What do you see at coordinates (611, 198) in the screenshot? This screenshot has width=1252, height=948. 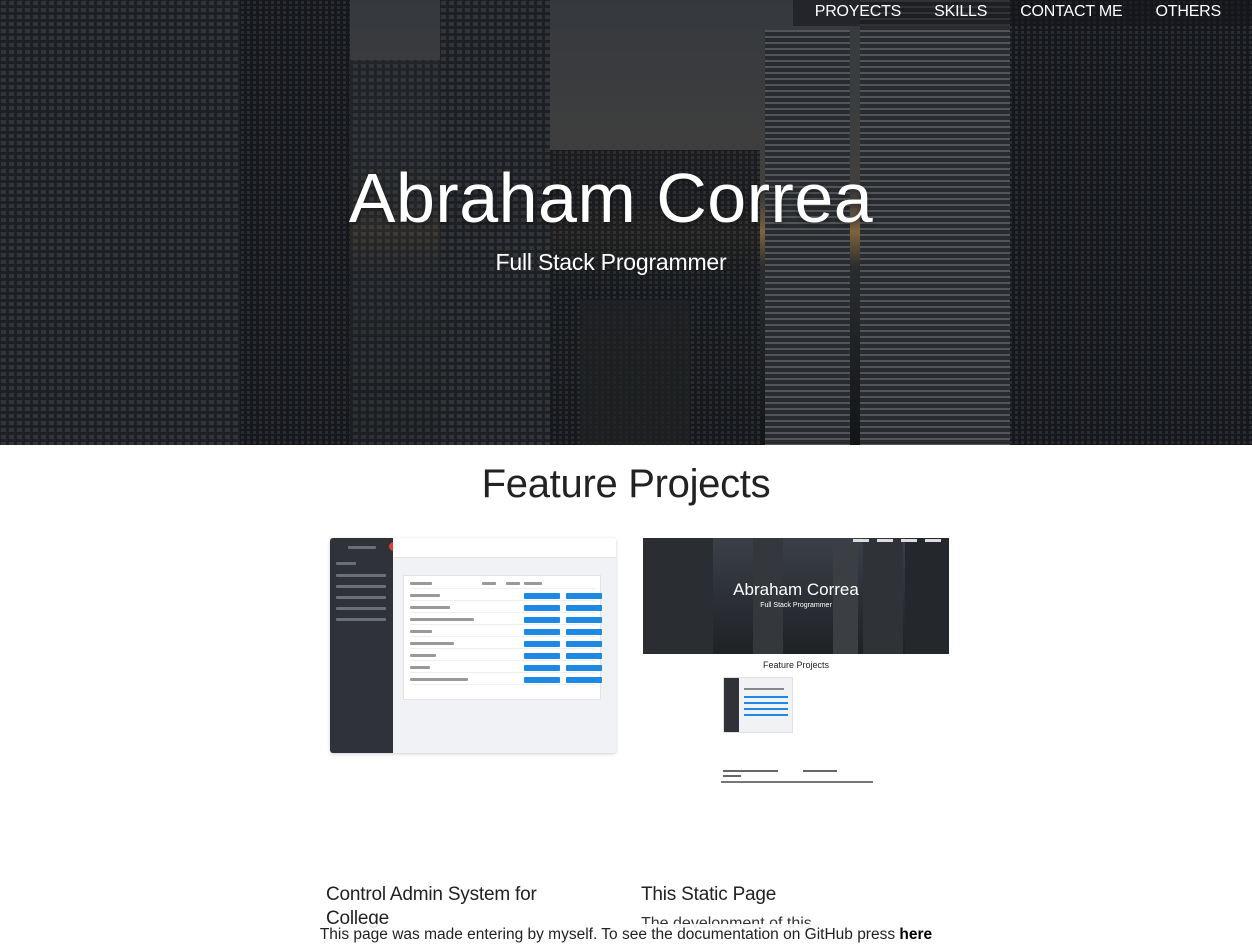 I see `hero-title: Abraham Correa` at bounding box center [611, 198].